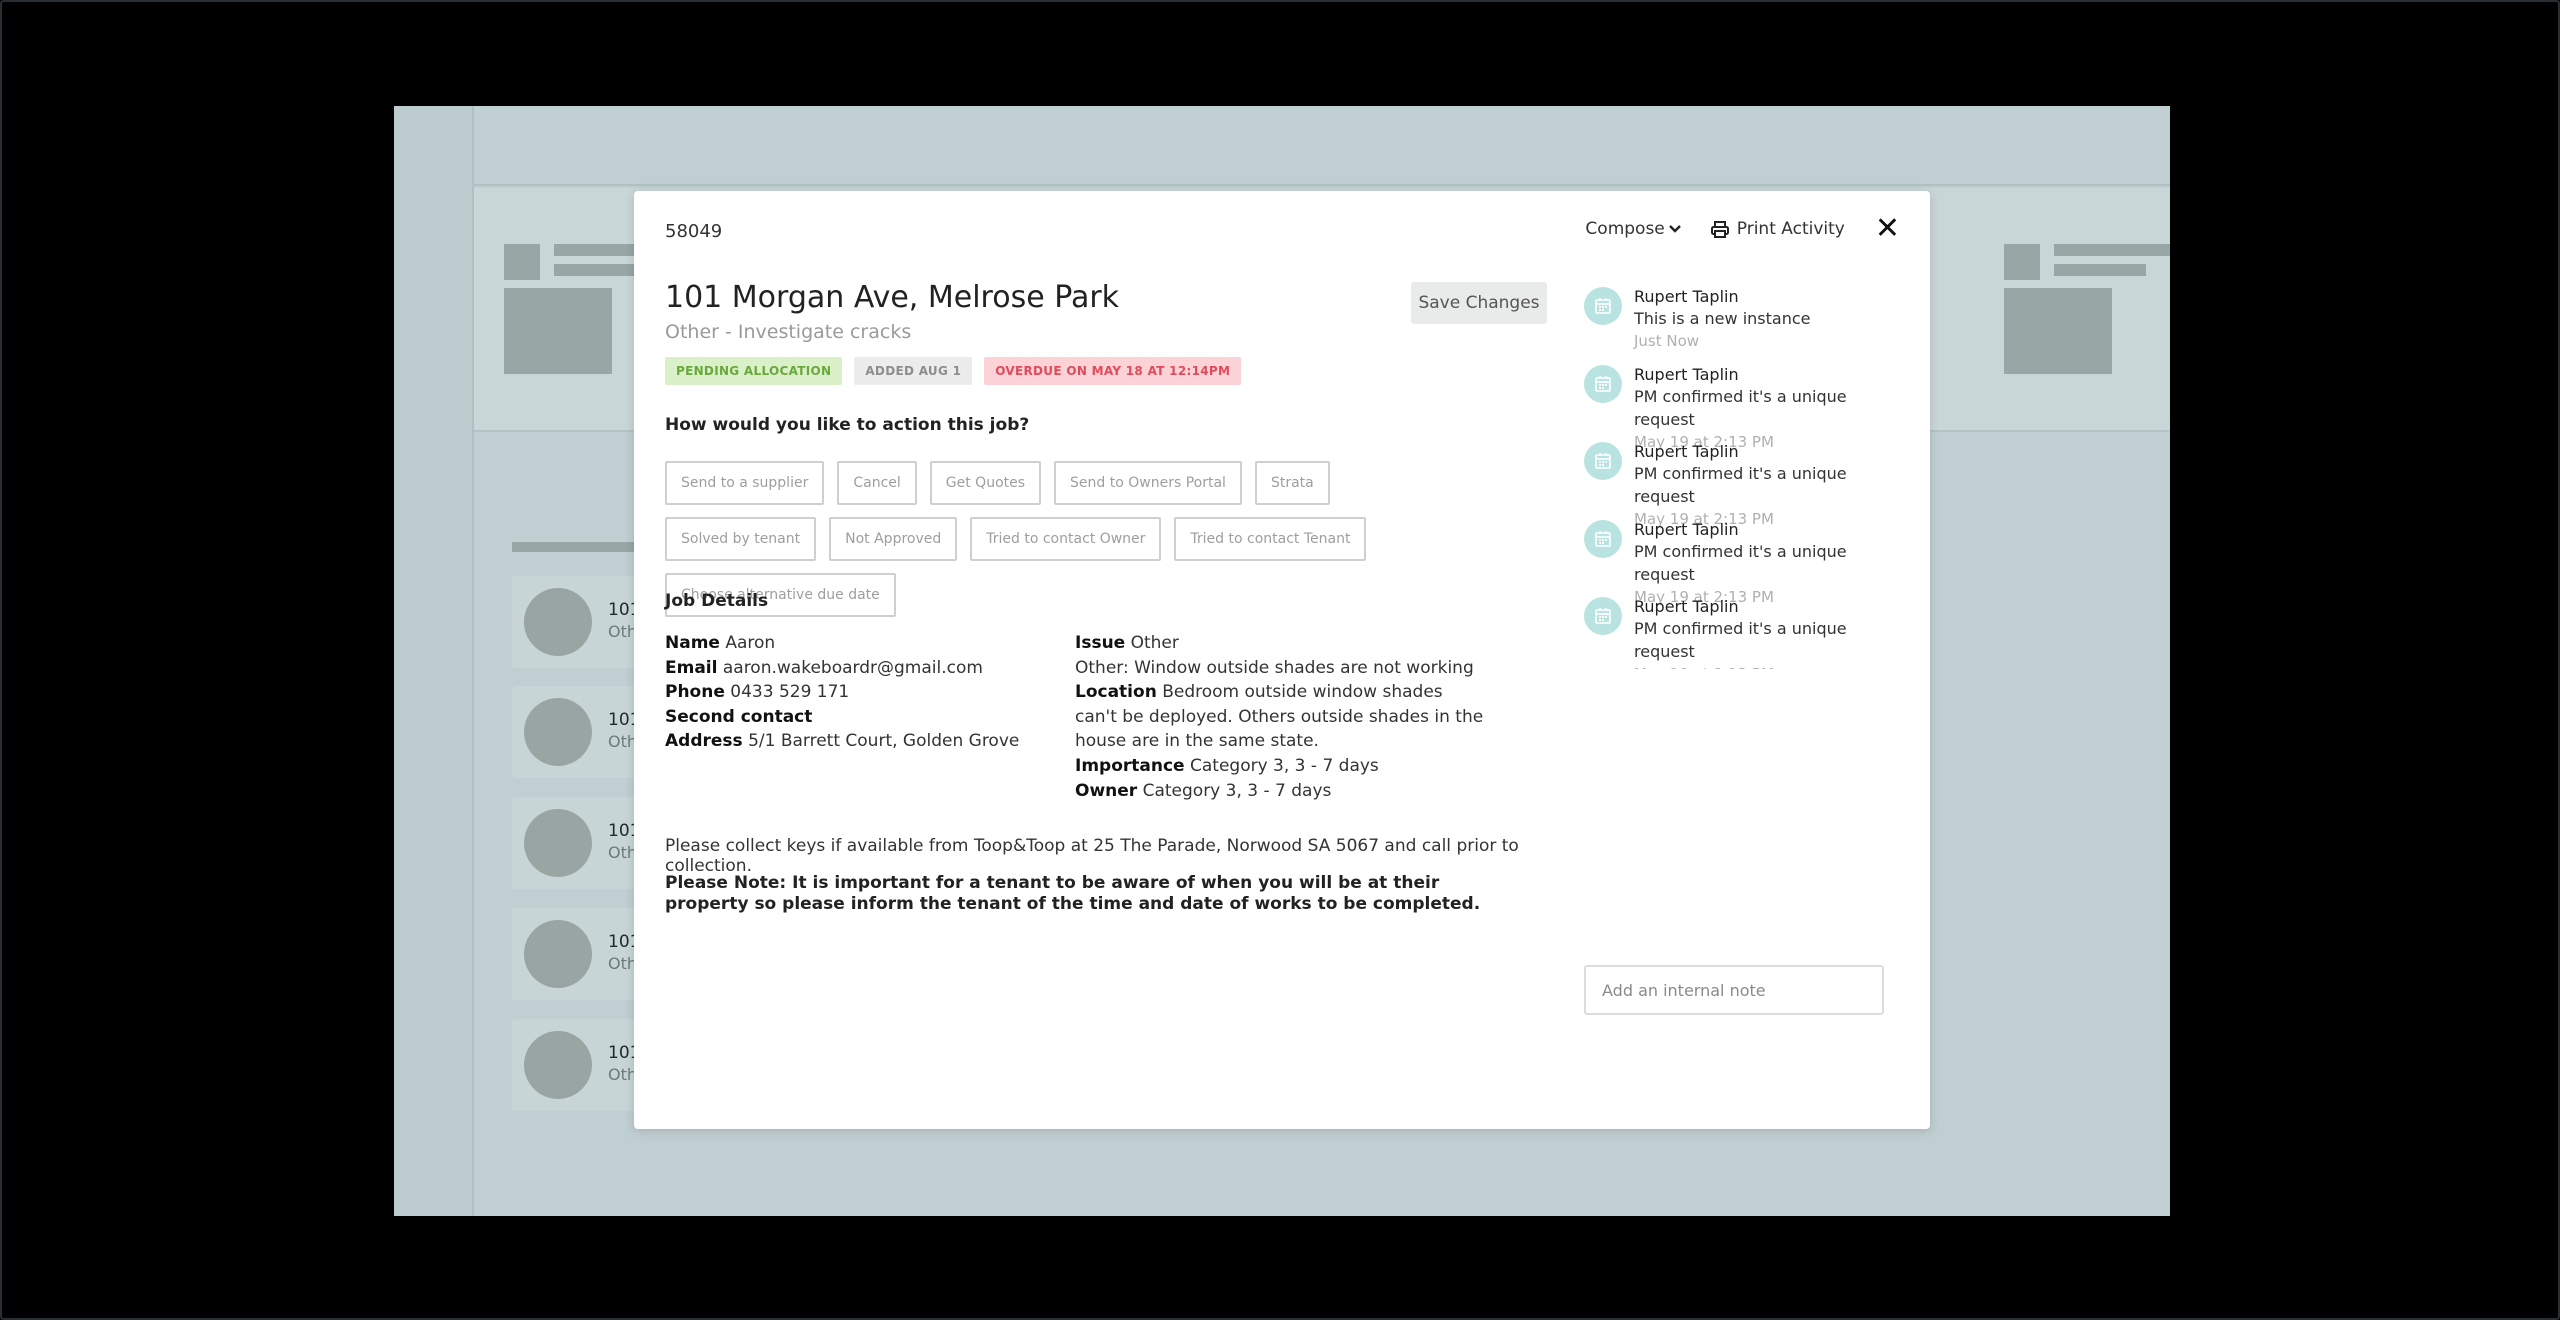  I want to click on save-changes-button: Save Changes, so click(1479, 303).